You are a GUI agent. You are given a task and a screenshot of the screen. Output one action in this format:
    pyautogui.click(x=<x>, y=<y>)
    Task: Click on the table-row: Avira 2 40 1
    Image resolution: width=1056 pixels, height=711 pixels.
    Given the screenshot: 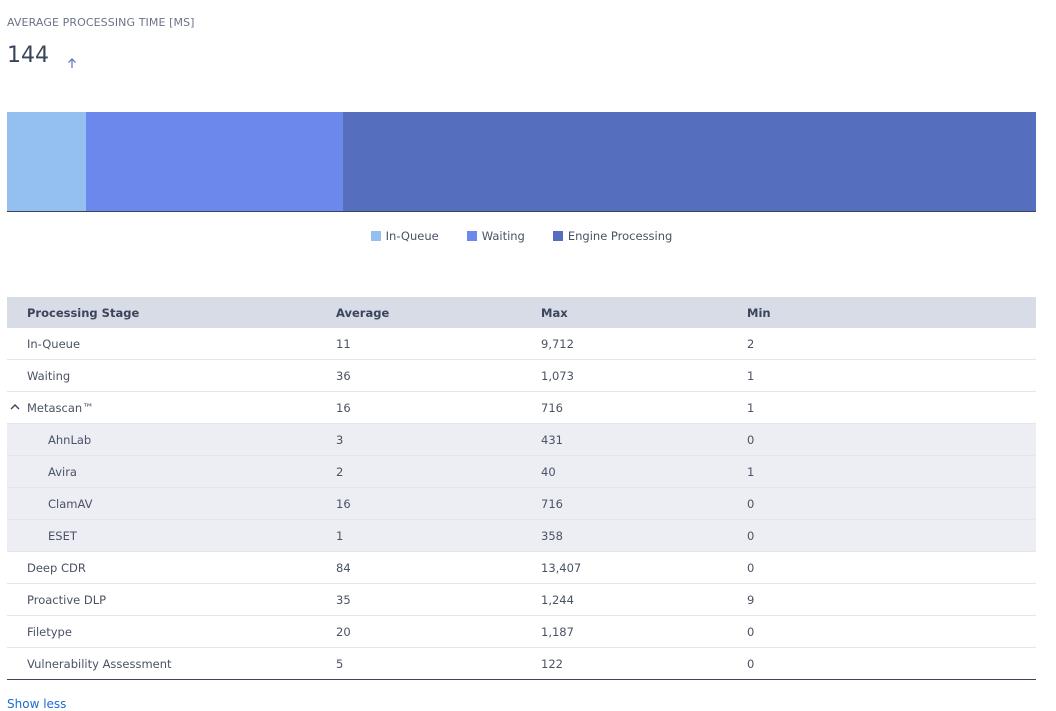 What is the action you would take?
    pyautogui.click(x=521, y=472)
    